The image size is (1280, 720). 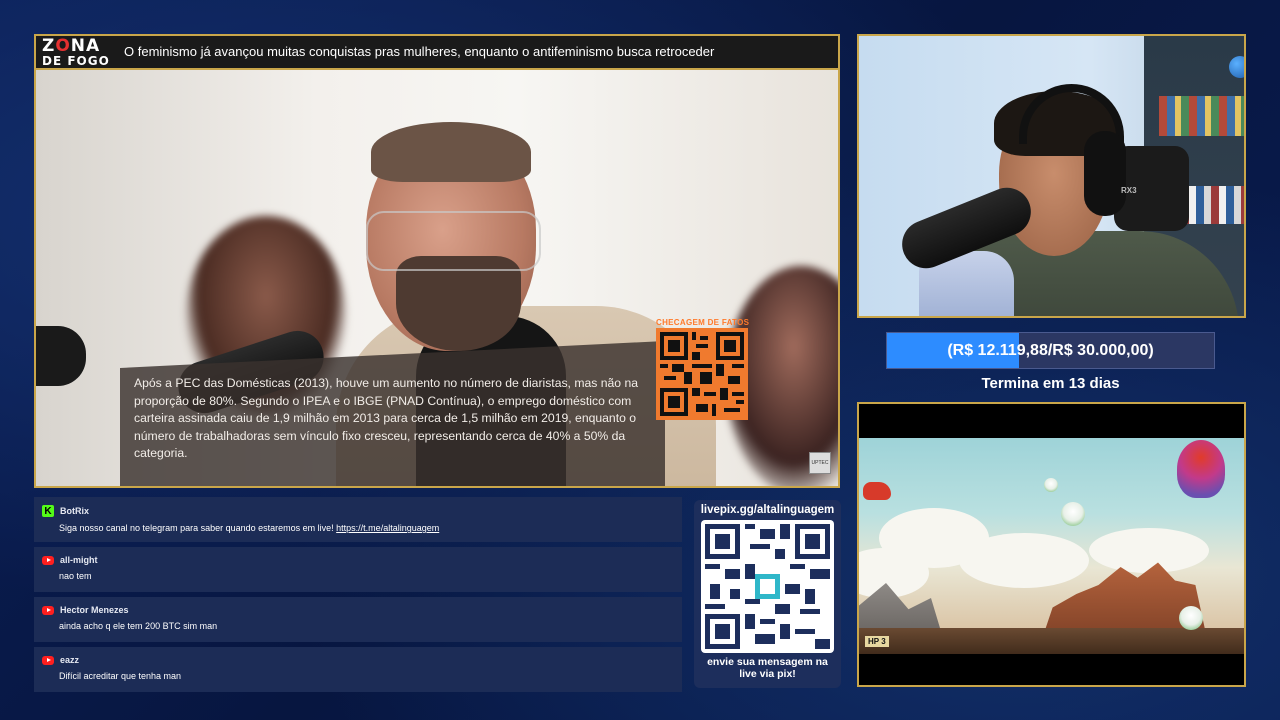 What do you see at coordinates (1201, 469) in the screenshot?
I see `boss-bird-icon` at bounding box center [1201, 469].